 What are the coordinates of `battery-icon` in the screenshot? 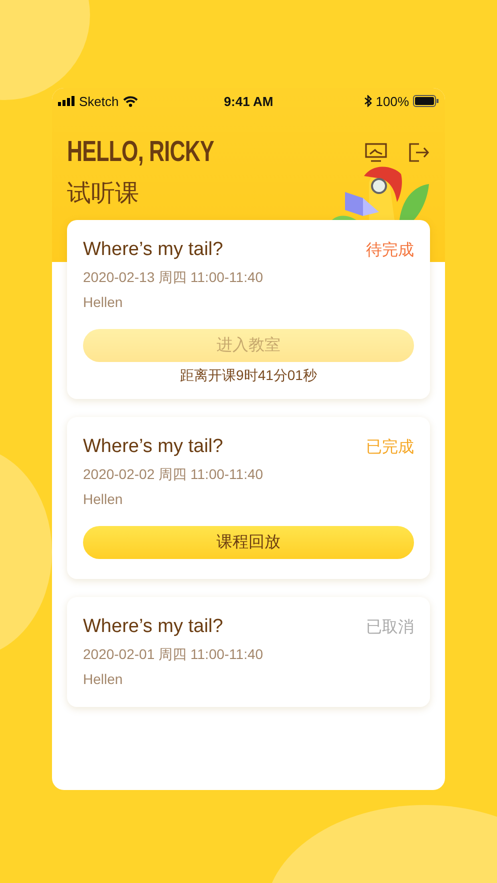 It's located at (426, 101).